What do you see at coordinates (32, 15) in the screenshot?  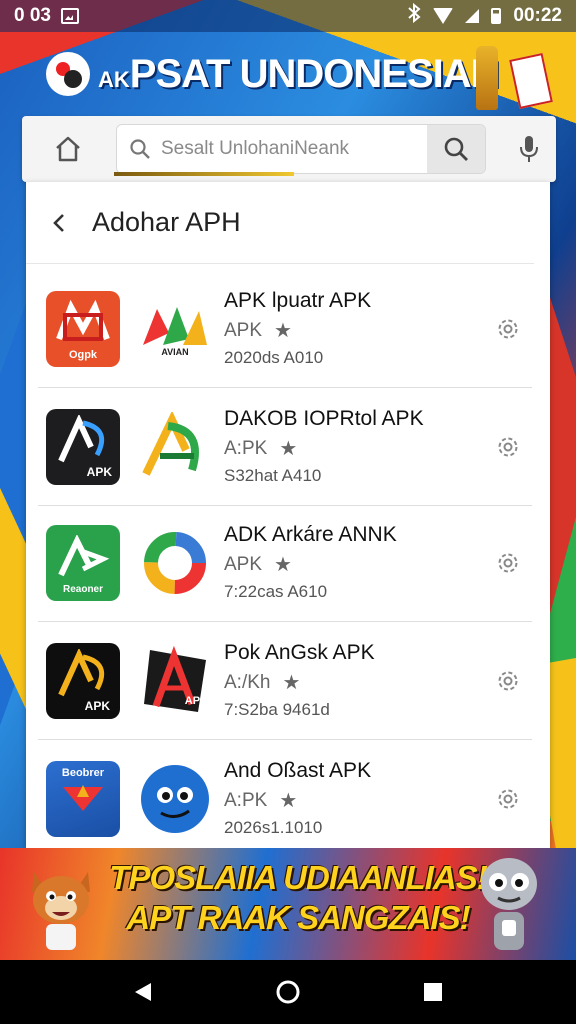 I see `status-left-text: 0 03` at bounding box center [32, 15].